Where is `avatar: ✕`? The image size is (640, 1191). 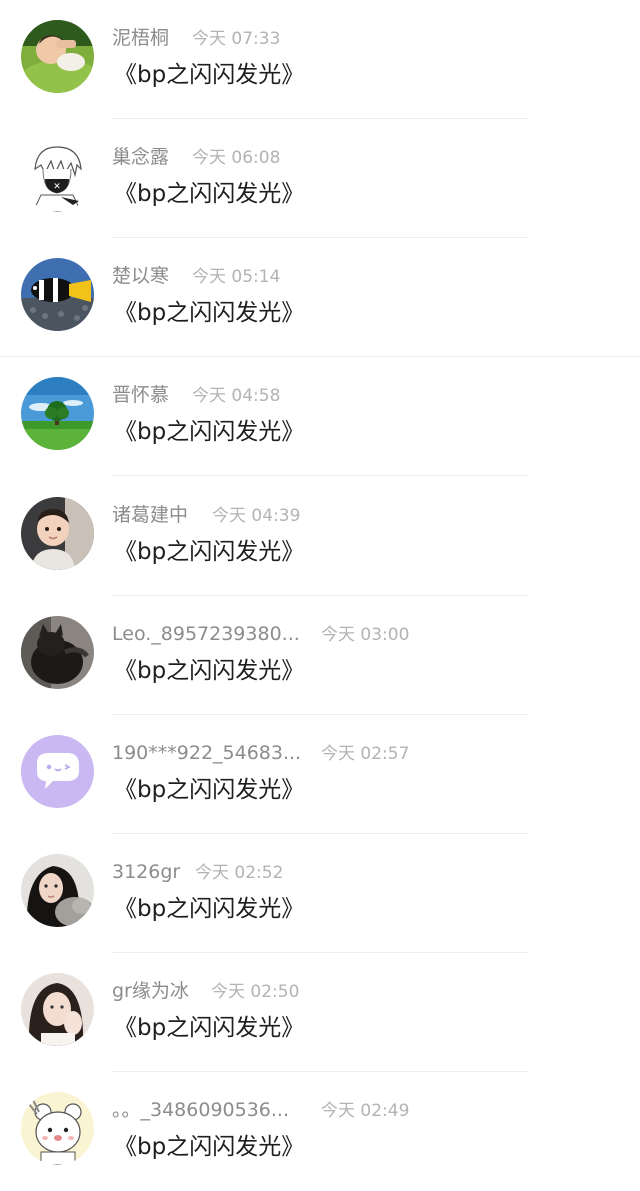
avatar: ✕ is located at coordinates (57, 175).